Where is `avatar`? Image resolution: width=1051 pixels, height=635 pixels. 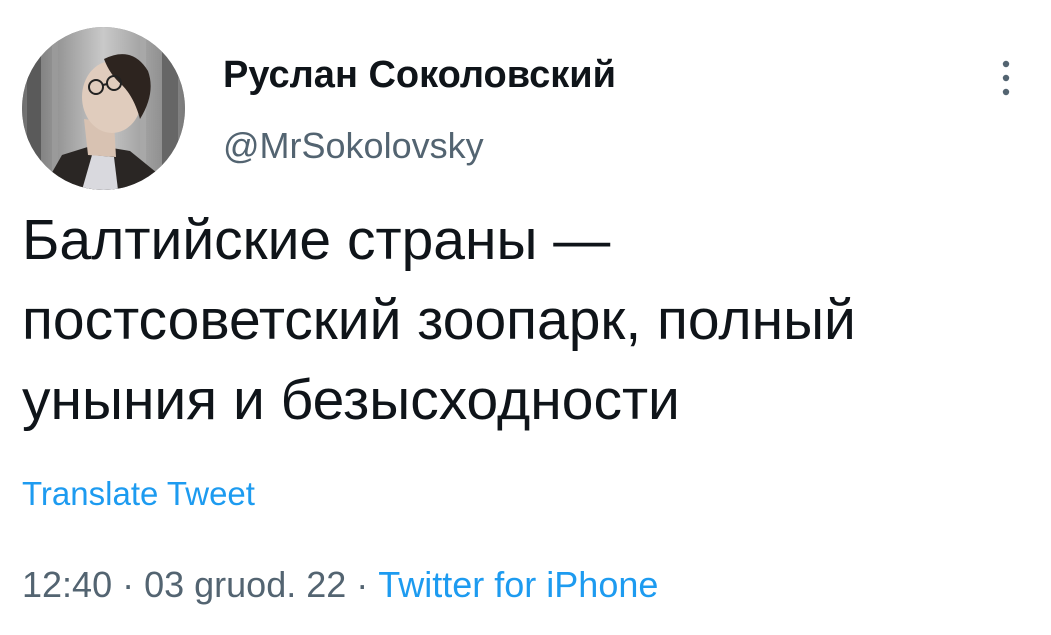
avatar is located at coordinates (103, 108).